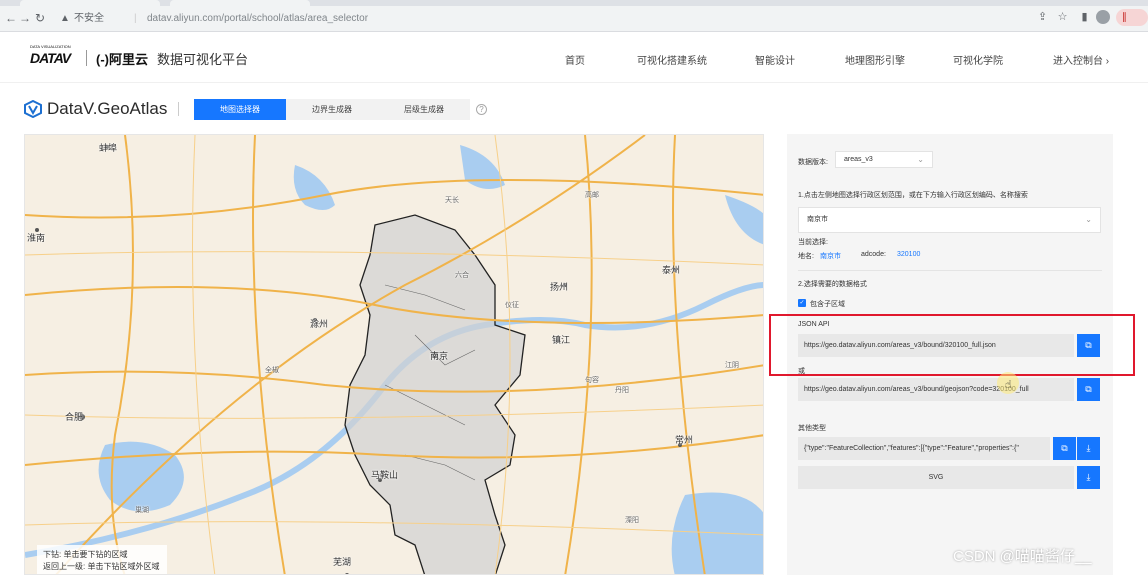  I want to click on version-select: areas_v3 ⌄, so click(884, 159).